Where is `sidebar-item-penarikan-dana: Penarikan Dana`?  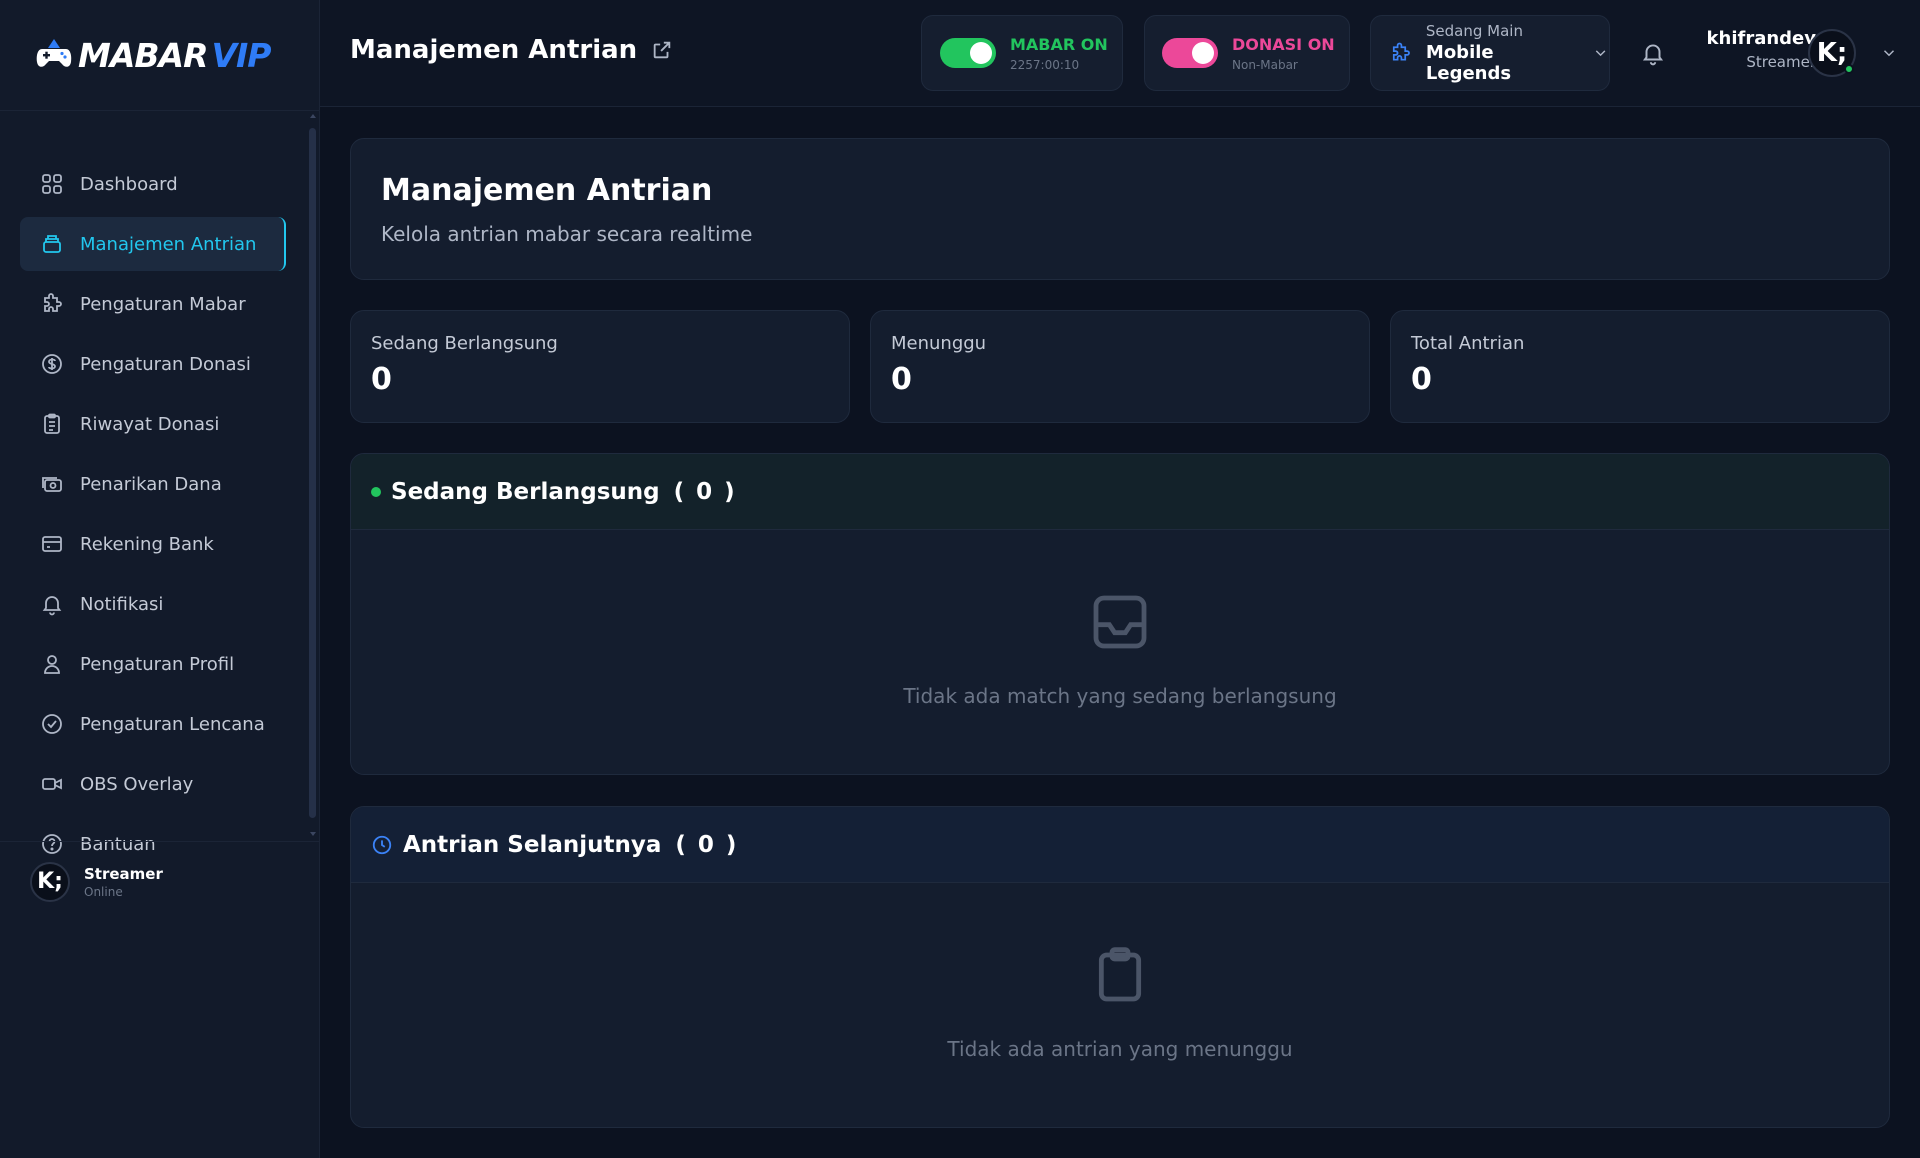 sidebar-item-penarikan-dana: Penarikan Dana is located at coordinates (153, 484).